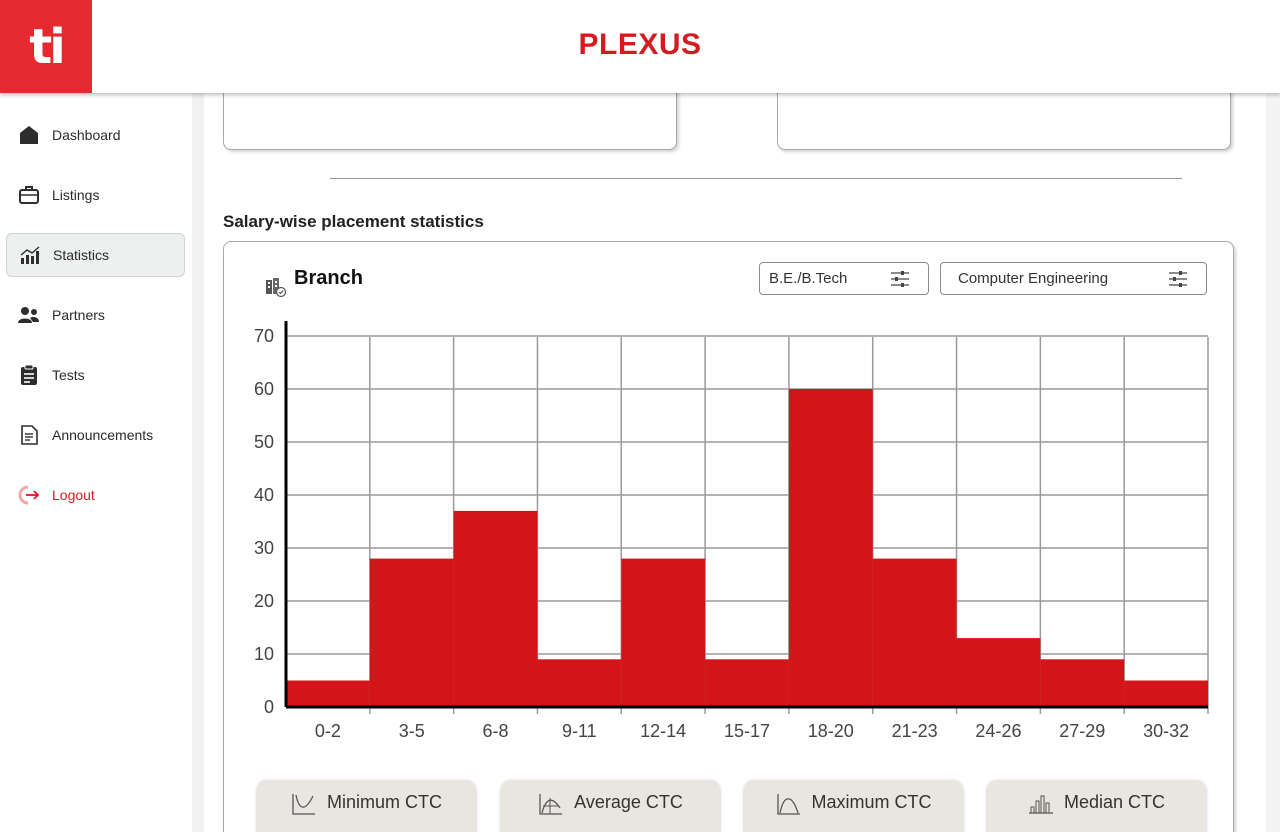 The image size is (1280, 832). What do you see at coordinates (384, 802) in the screenshot?
I see `minimum-ctc-label: Minimum CTC` at bounding box center [384, 802].